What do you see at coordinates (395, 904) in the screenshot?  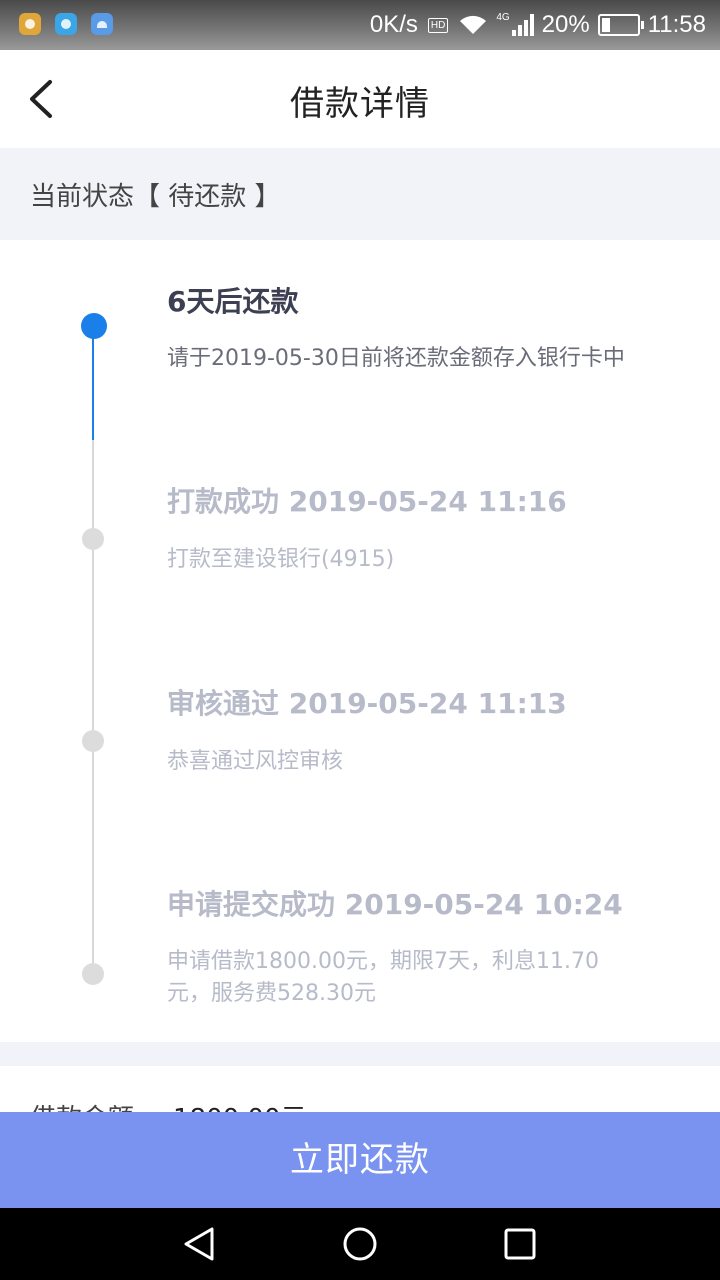 I see `timeline-title: 申请提交成功 2019-05-24 10:24` at bounding box center [395, 904].